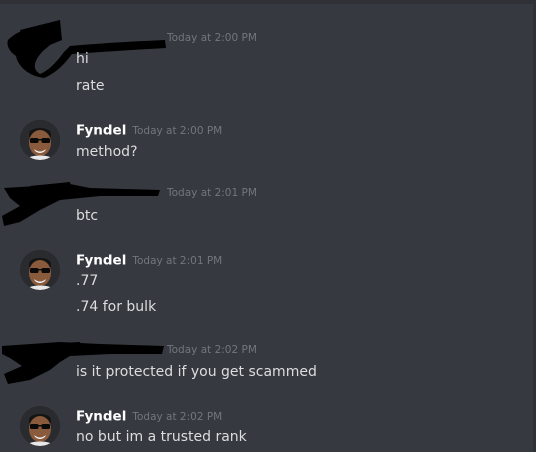 This screenshot has height=452, width=536. I want to click on message-header: Fyndel Today at 2:00 PM, so click(149, 129).